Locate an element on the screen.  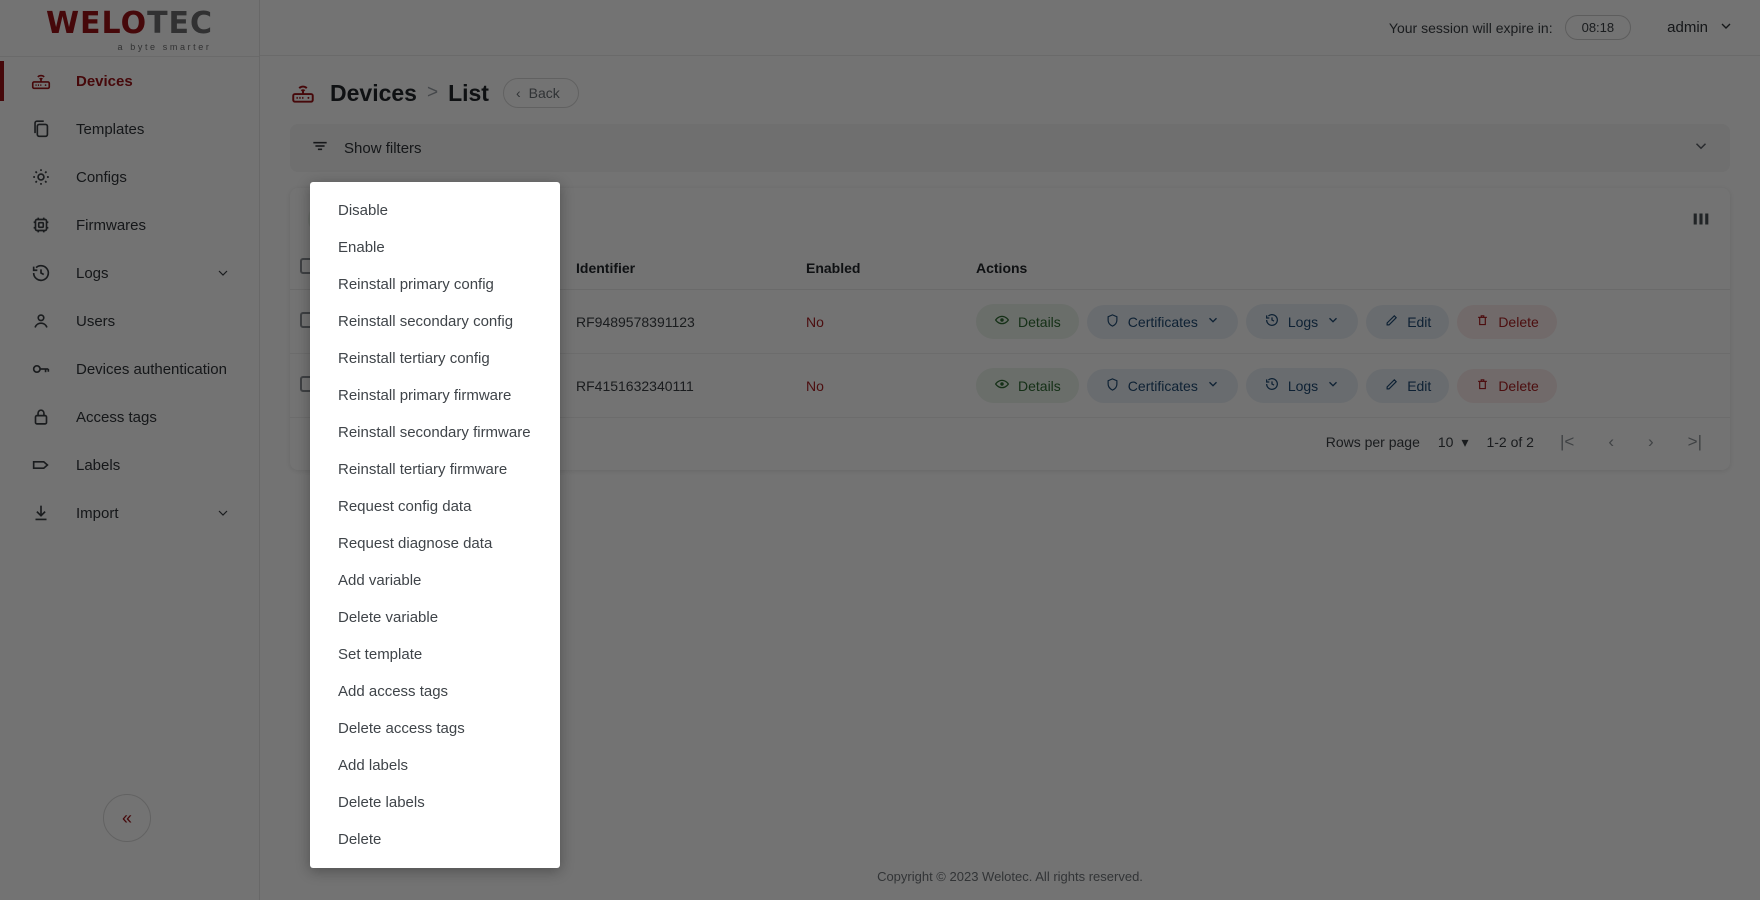
menu-item-set-template: Set template is located at coordinates (435, 654).